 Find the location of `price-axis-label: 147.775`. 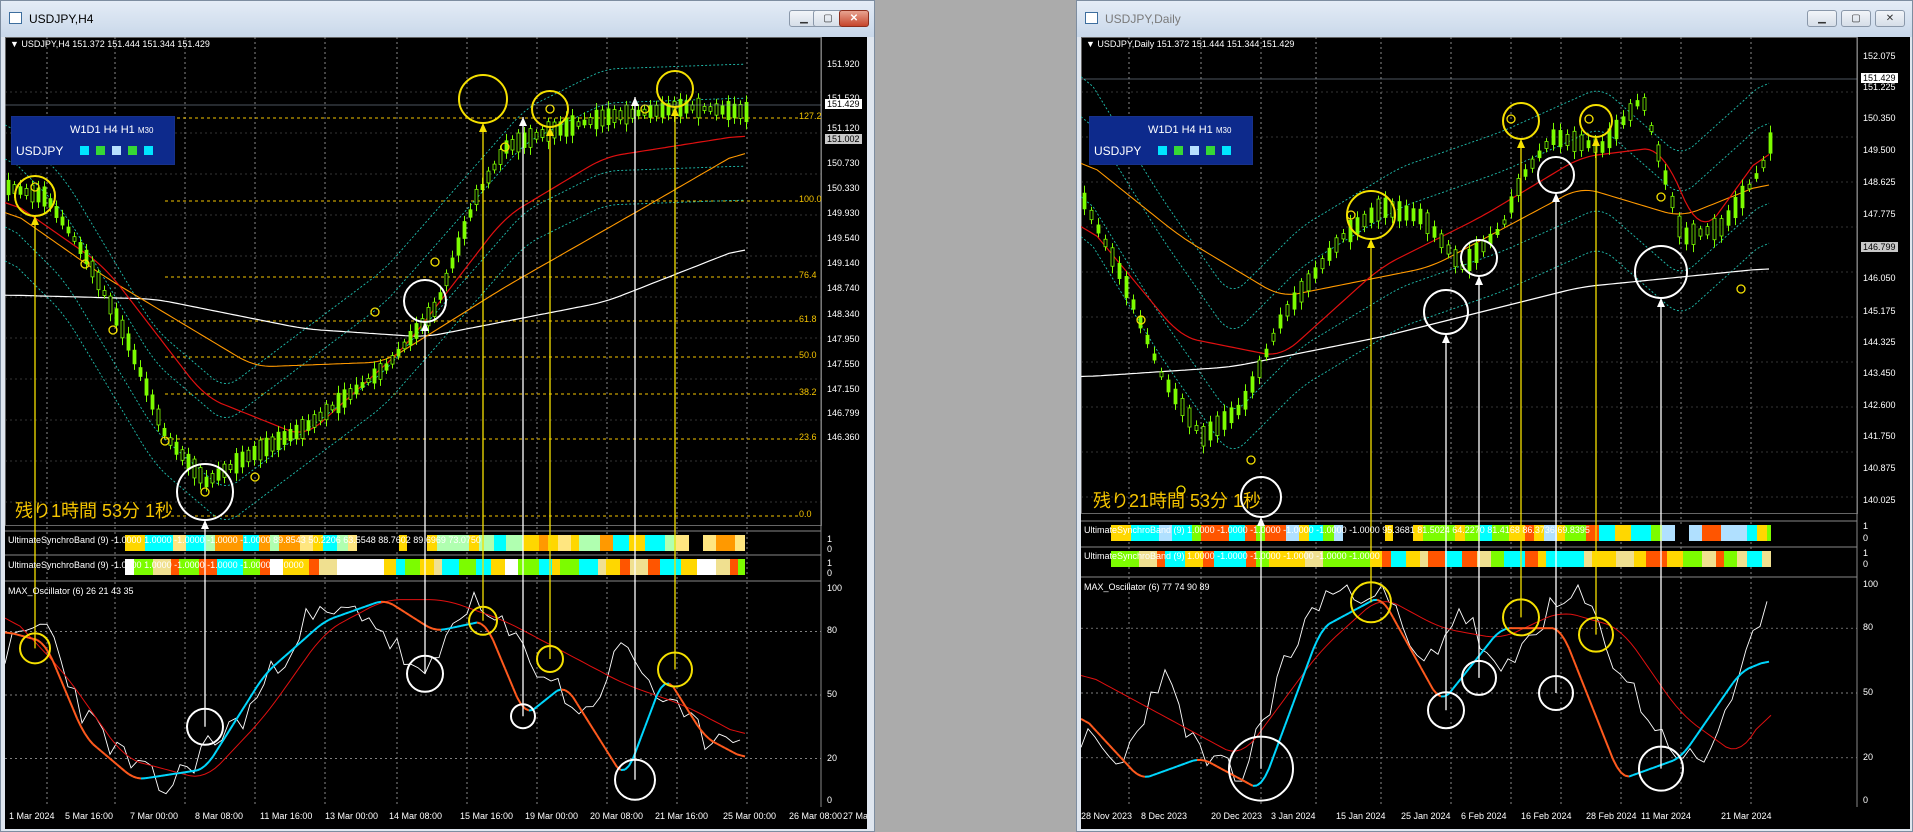

price-axis-label: 147.775 is located at coordinates (1879, 214).